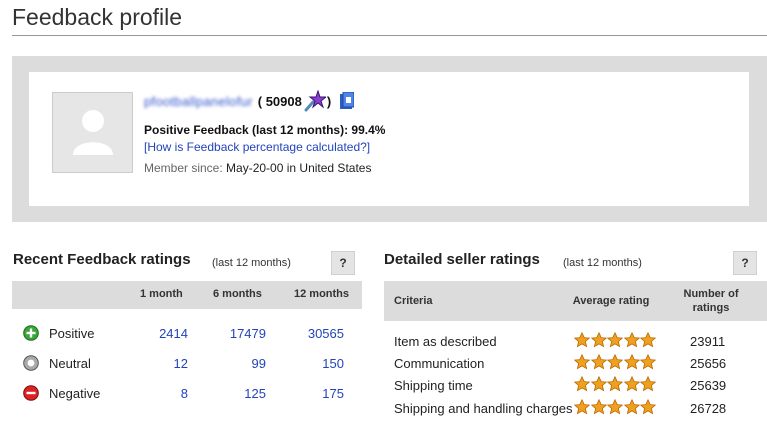  What do you see at coordinates (31, 333) in the screenshot?
I see `positive-icon` at bounding box center [31, 333].